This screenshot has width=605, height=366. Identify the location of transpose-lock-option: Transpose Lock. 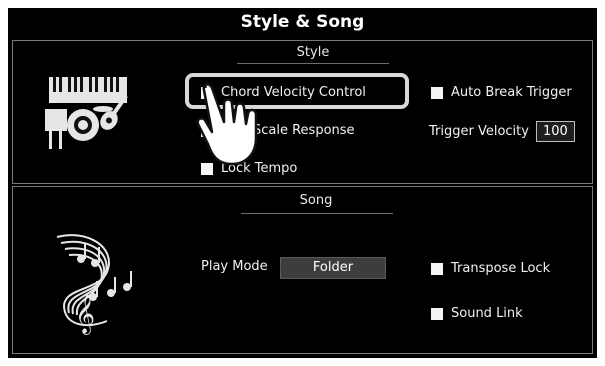
(490, 268).